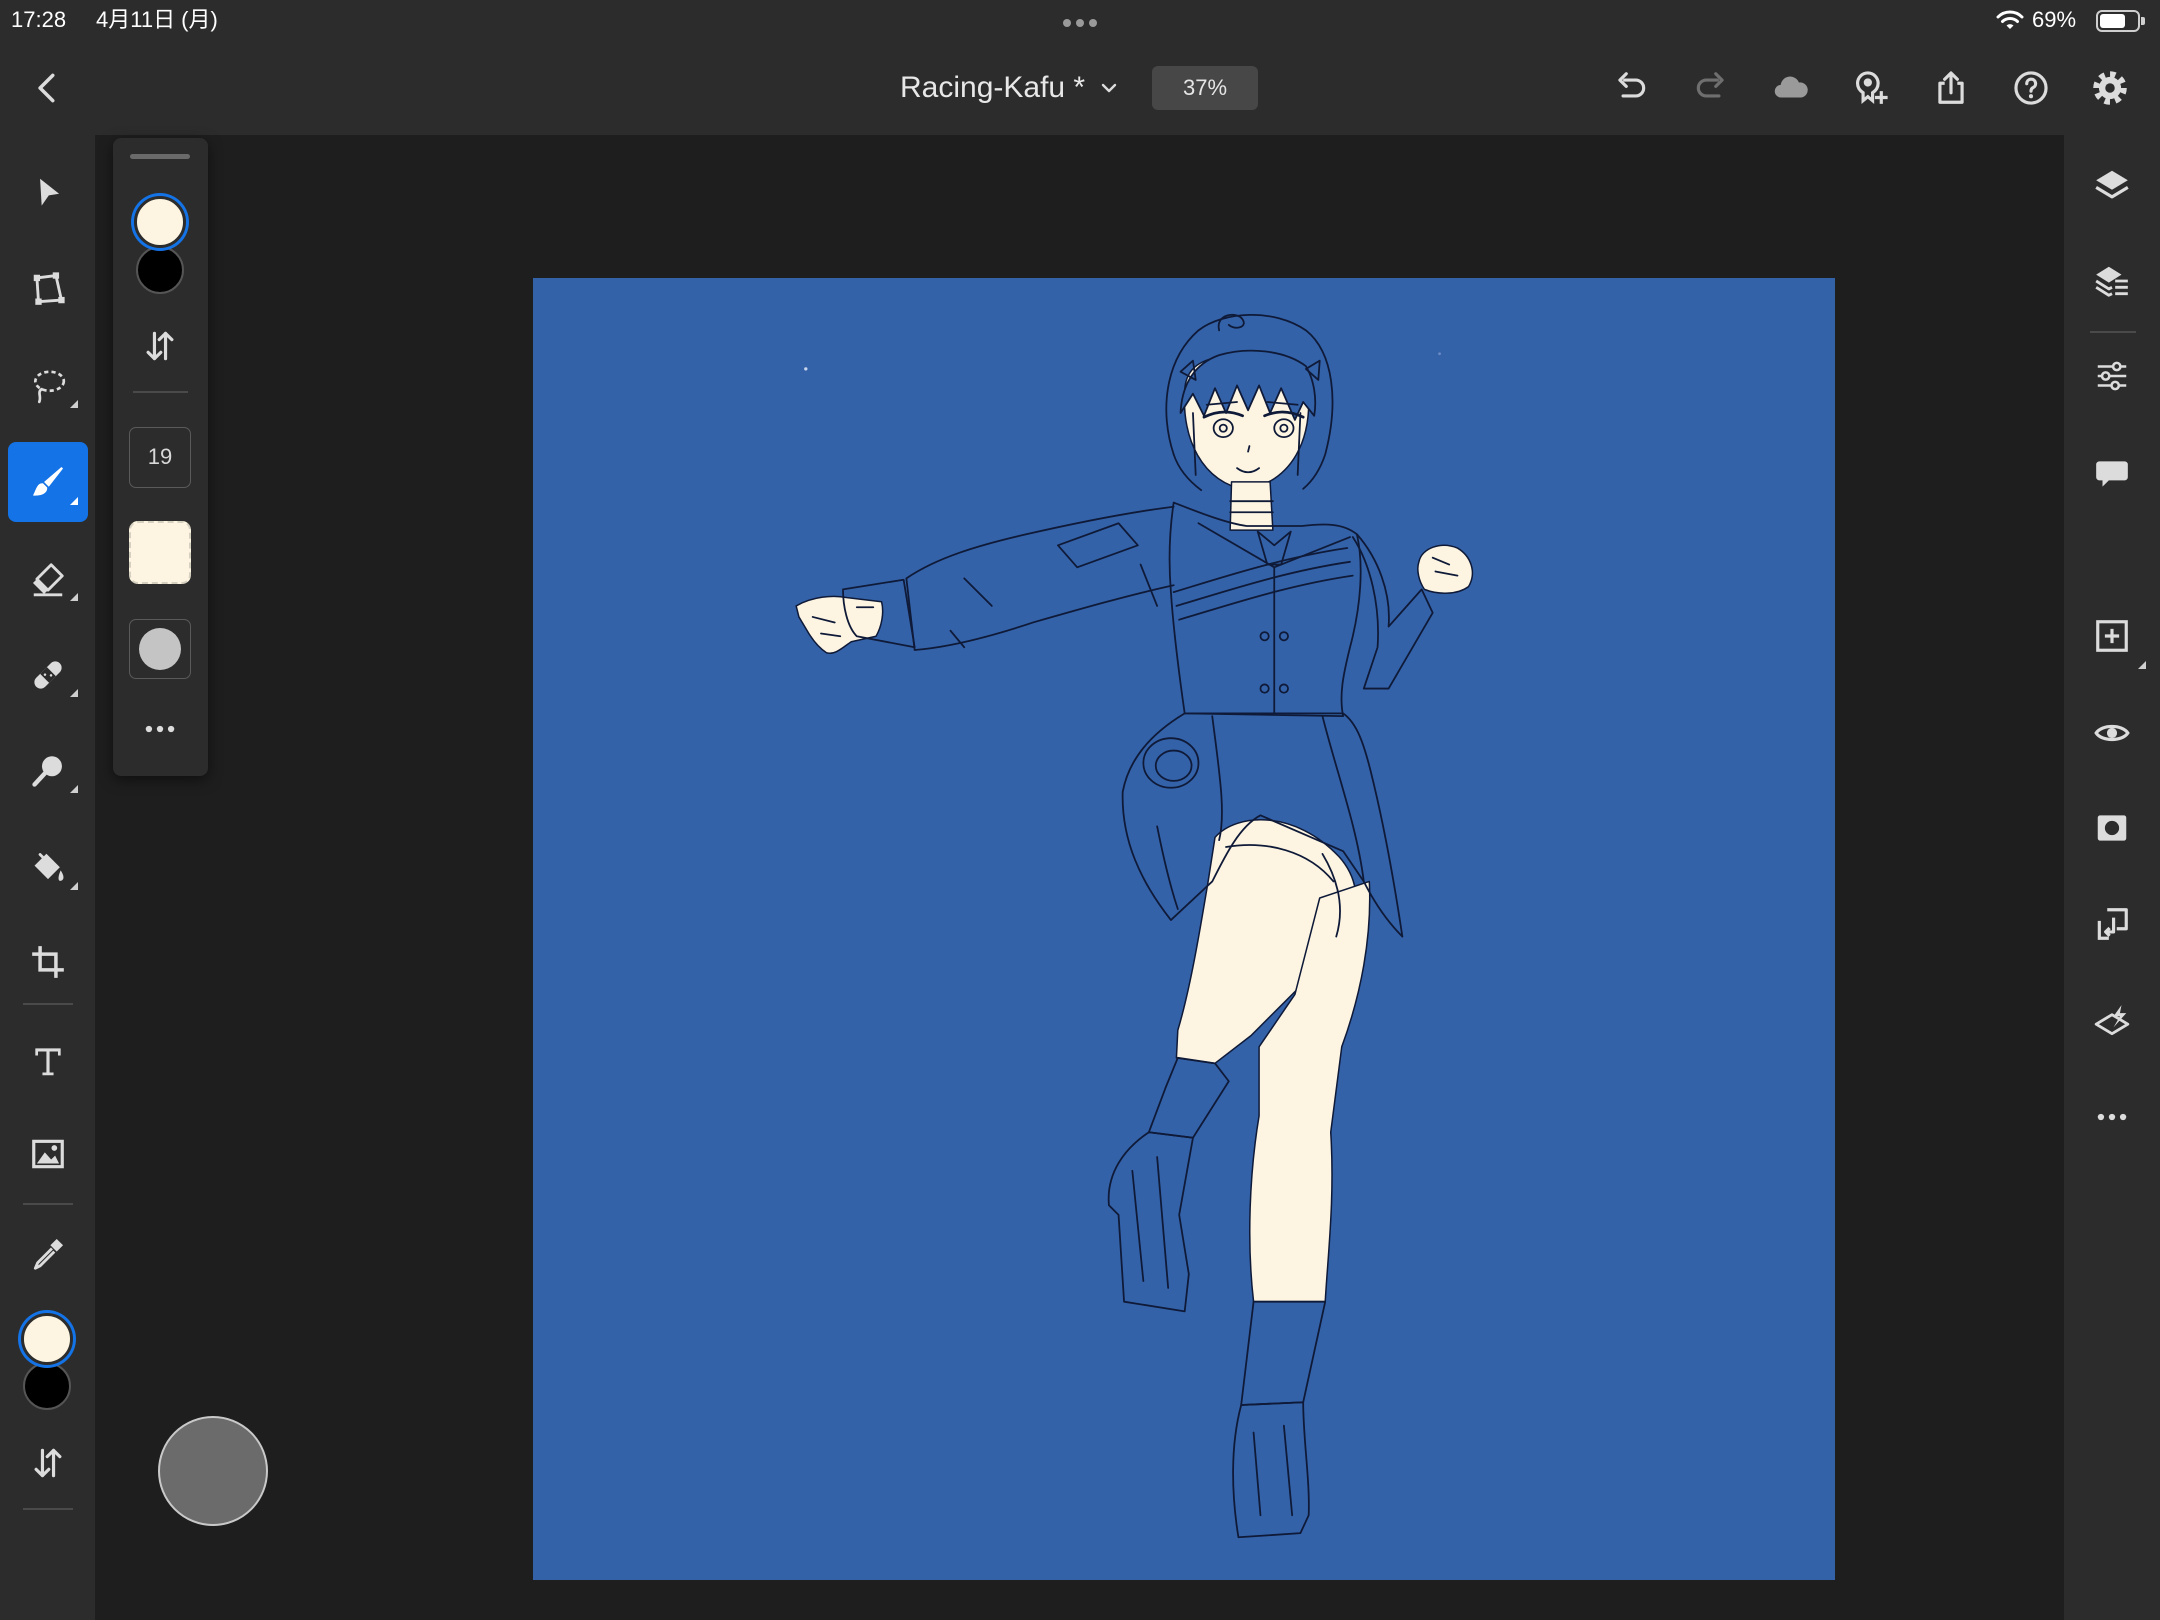  I want to click on background-color-swatch, so click(47, 1386).